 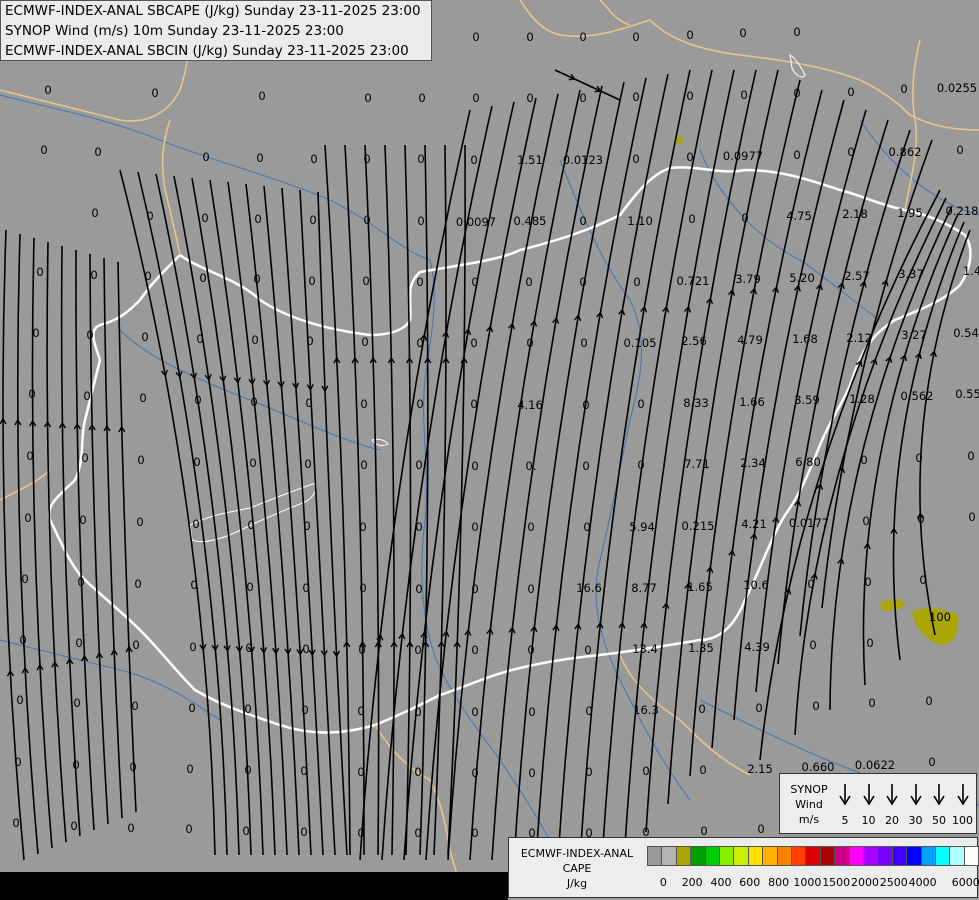 I want to click on cape-value-label: 3.59, so click(x=807, y=400).